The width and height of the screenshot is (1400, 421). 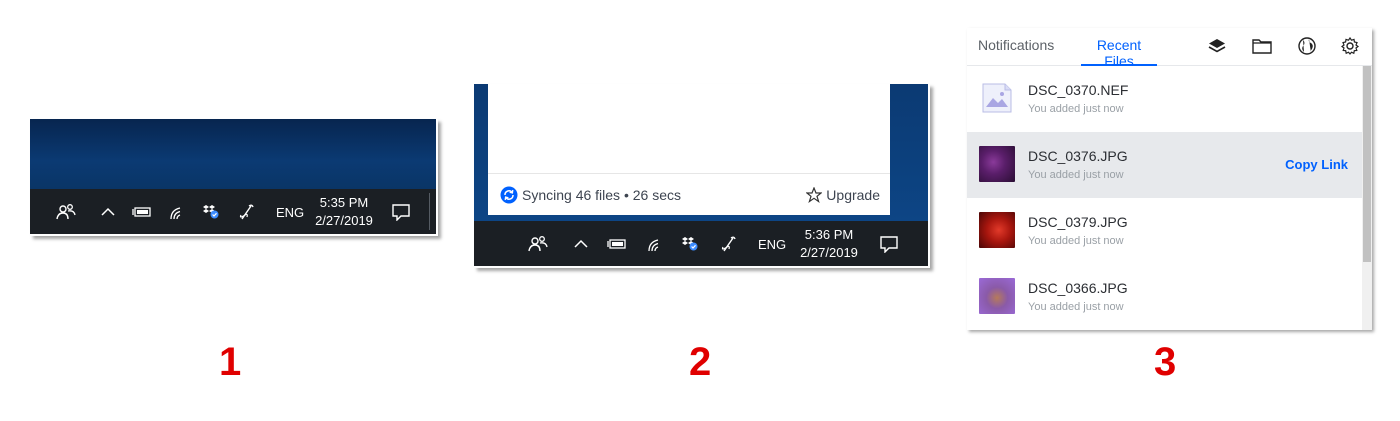 What do you see at coordinates (1350, 46) in the screenshot?
I see `gear-icon` at bounding box center [1350, 46].